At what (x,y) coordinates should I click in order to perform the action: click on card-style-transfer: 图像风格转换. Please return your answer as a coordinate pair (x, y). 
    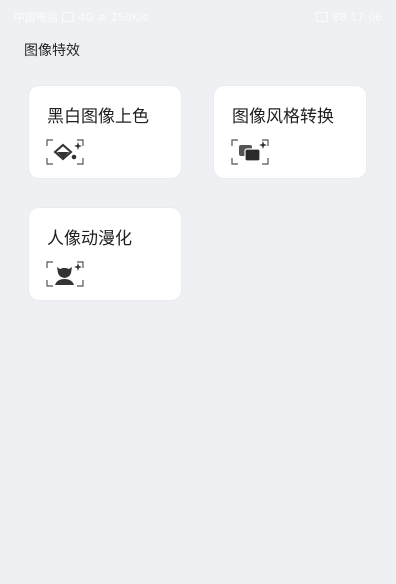
    Looking at the image, I should click on (290, 132).